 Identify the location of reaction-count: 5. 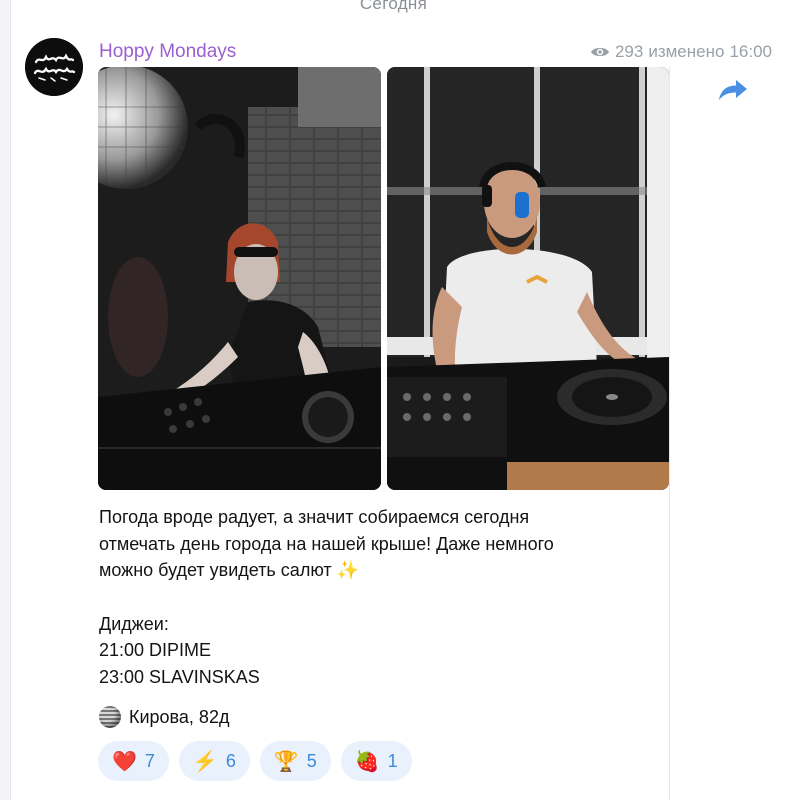
(311, 760).